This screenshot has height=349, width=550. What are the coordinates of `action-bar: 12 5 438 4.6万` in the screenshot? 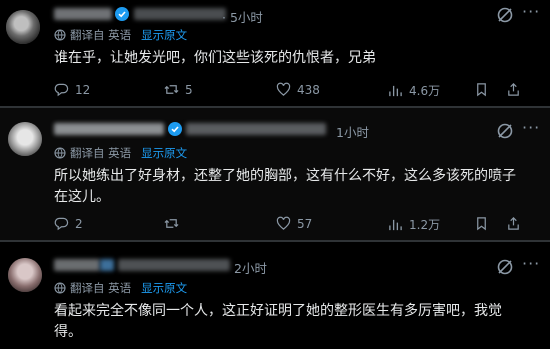 It's located at (294, 90).